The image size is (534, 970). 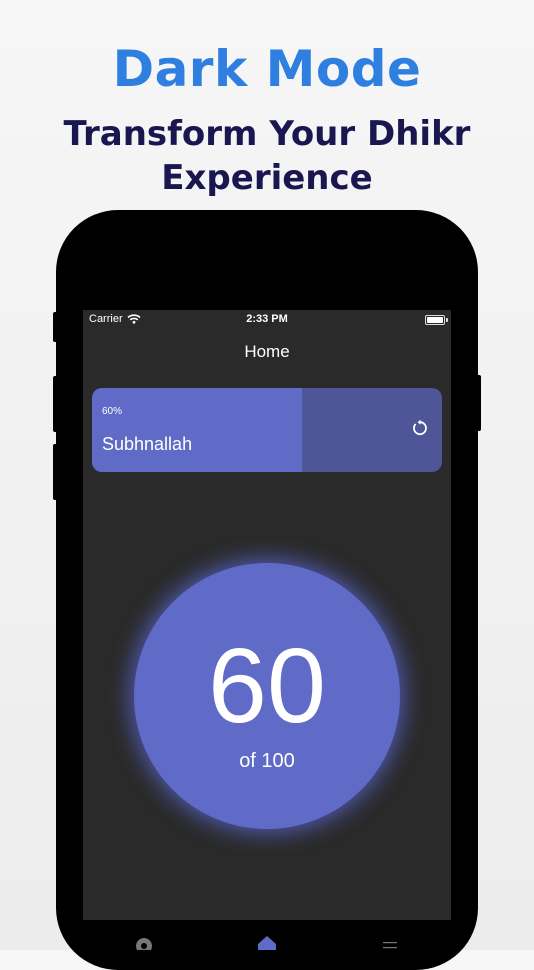 I want to click on counter-button: 60 of 100, so click(x=267, y=696).